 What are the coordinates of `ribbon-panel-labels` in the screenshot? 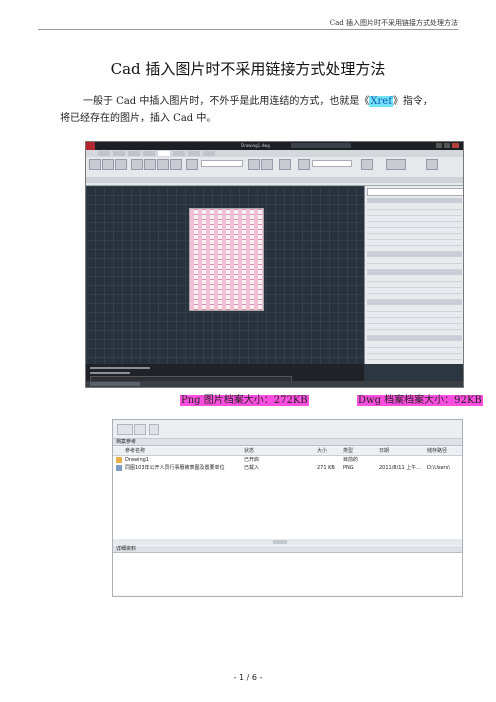 It's located at (274, 180).